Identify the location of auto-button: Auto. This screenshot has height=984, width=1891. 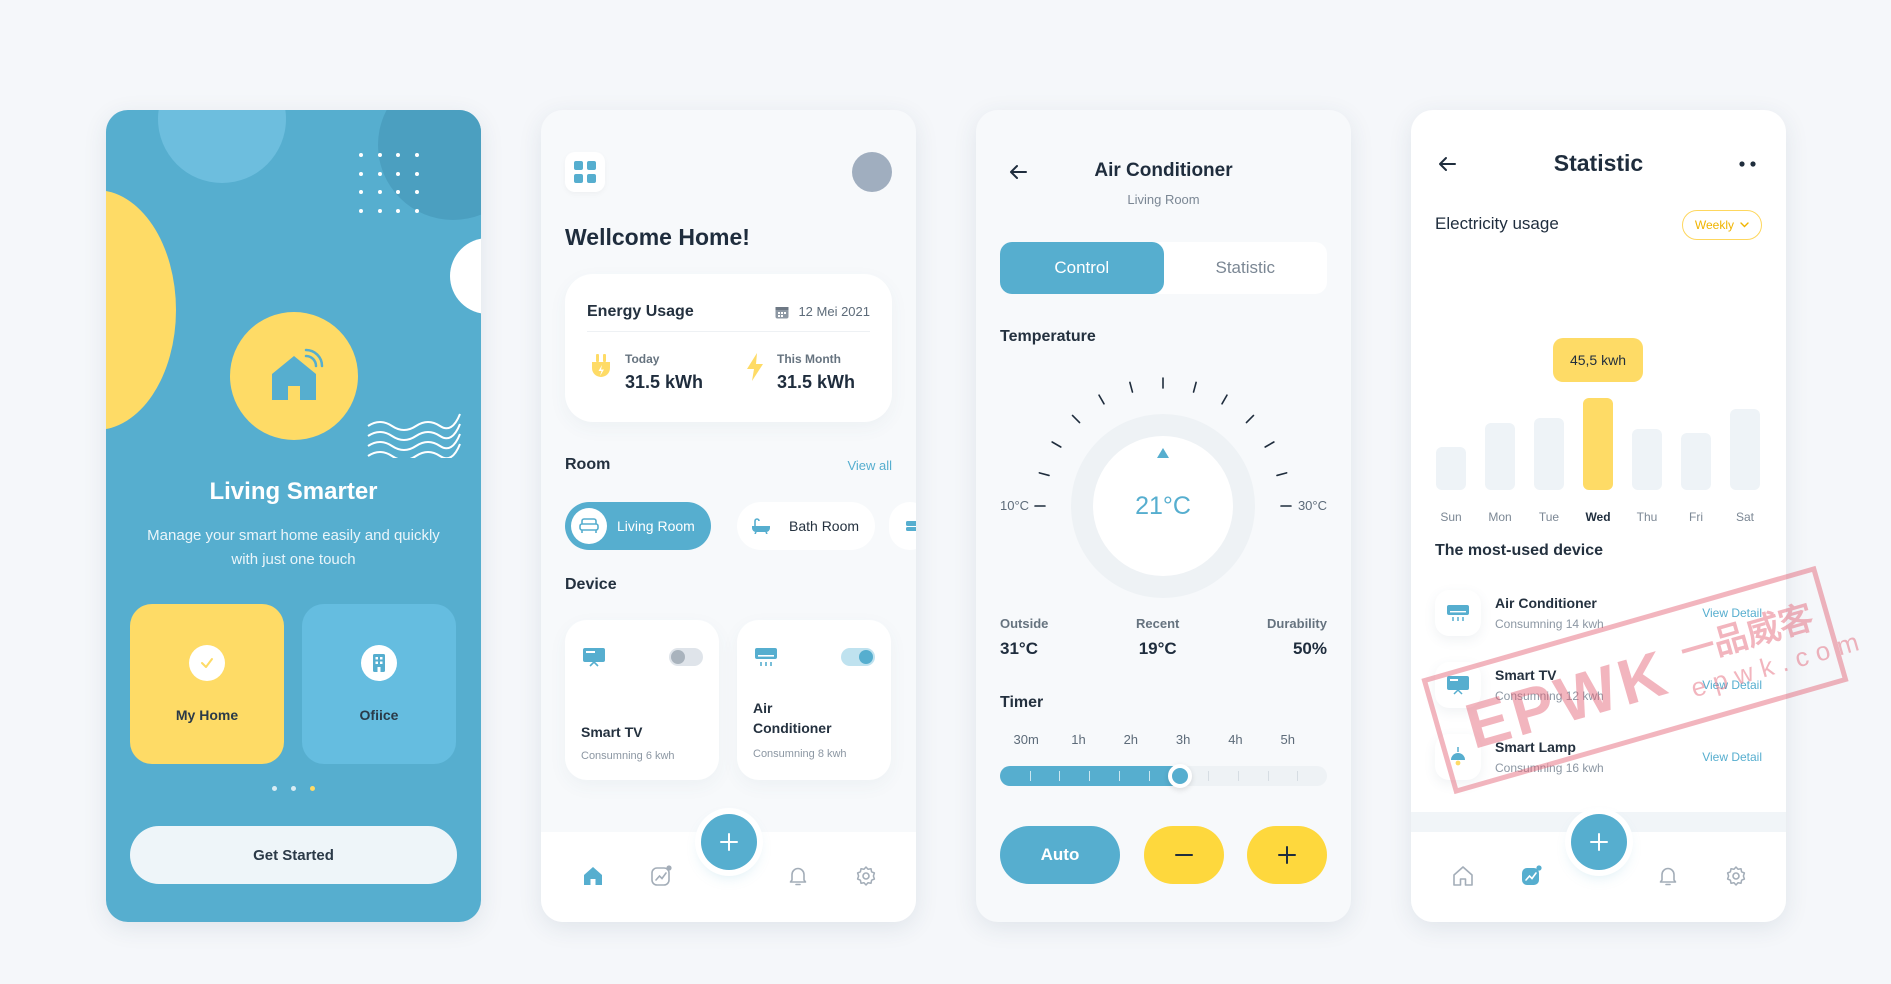
(1060, 855).